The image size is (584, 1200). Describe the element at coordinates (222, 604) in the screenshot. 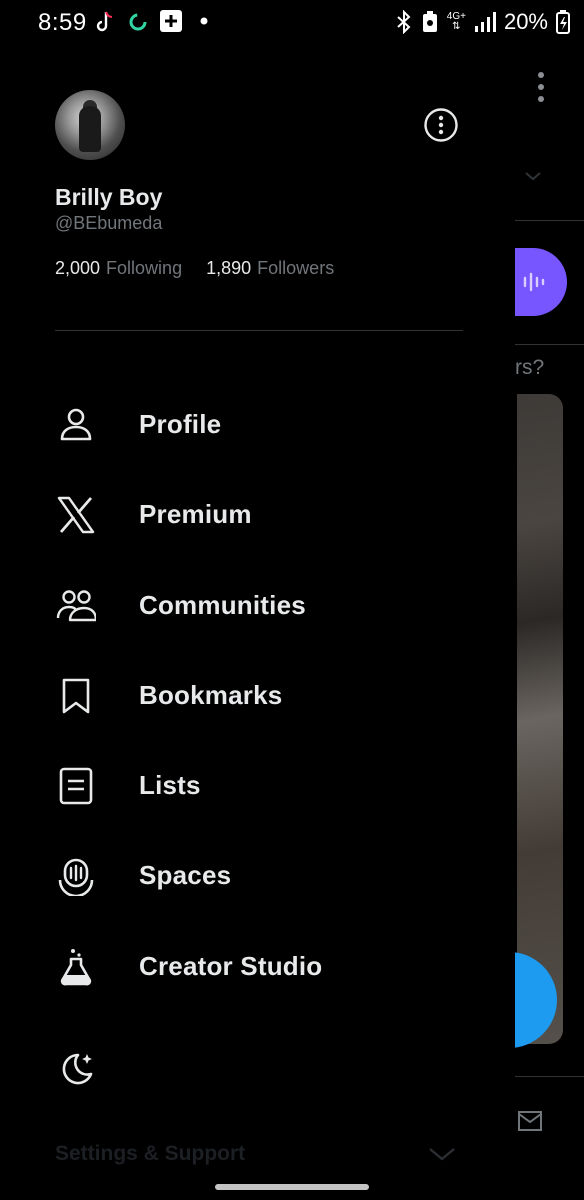

I see `menu-label: Communities` at that location.